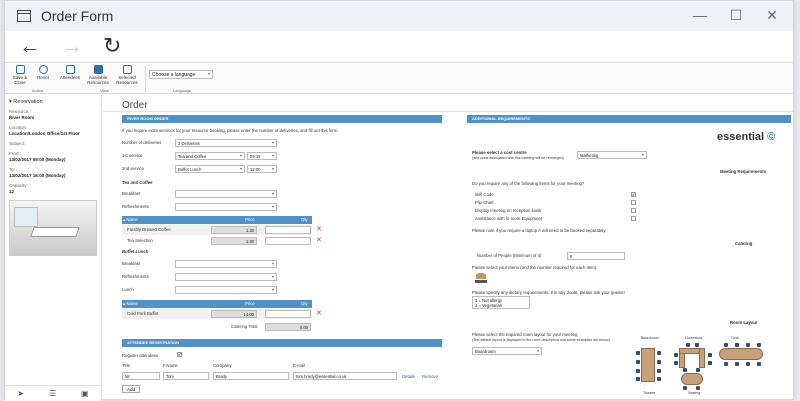 The height and width of the screenshot is (401, 800). What do you see at coordinates (133, 168) in the screenshot?
I see `second-service-label: 2nd service` at bounding box center [133, 168].